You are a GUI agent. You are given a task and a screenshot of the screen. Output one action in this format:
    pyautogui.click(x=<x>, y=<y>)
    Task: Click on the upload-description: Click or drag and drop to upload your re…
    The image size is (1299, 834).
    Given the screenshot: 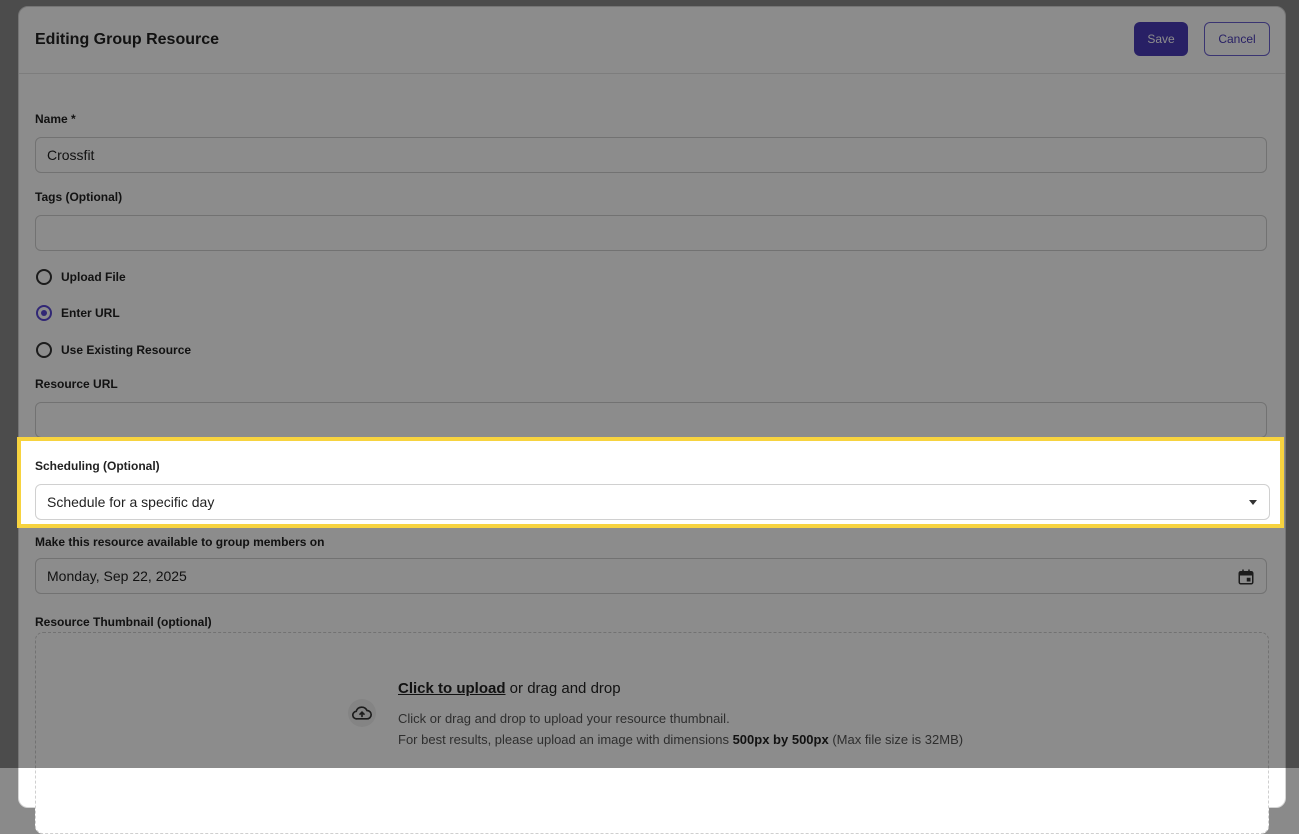 What is the action you would take?
    pyautogui.click(x=680, y=729)
    